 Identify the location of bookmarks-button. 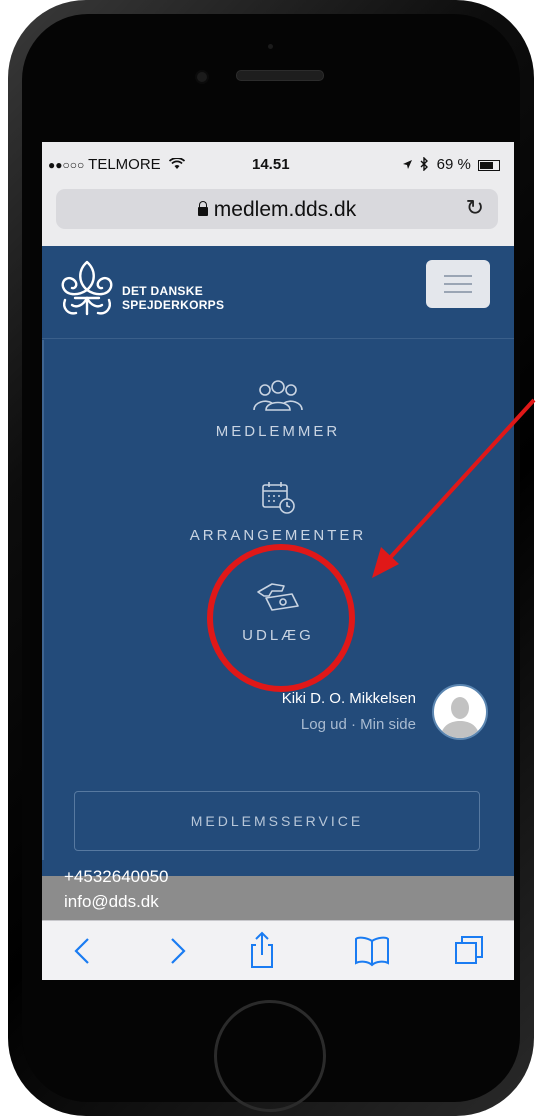
(372, 950).